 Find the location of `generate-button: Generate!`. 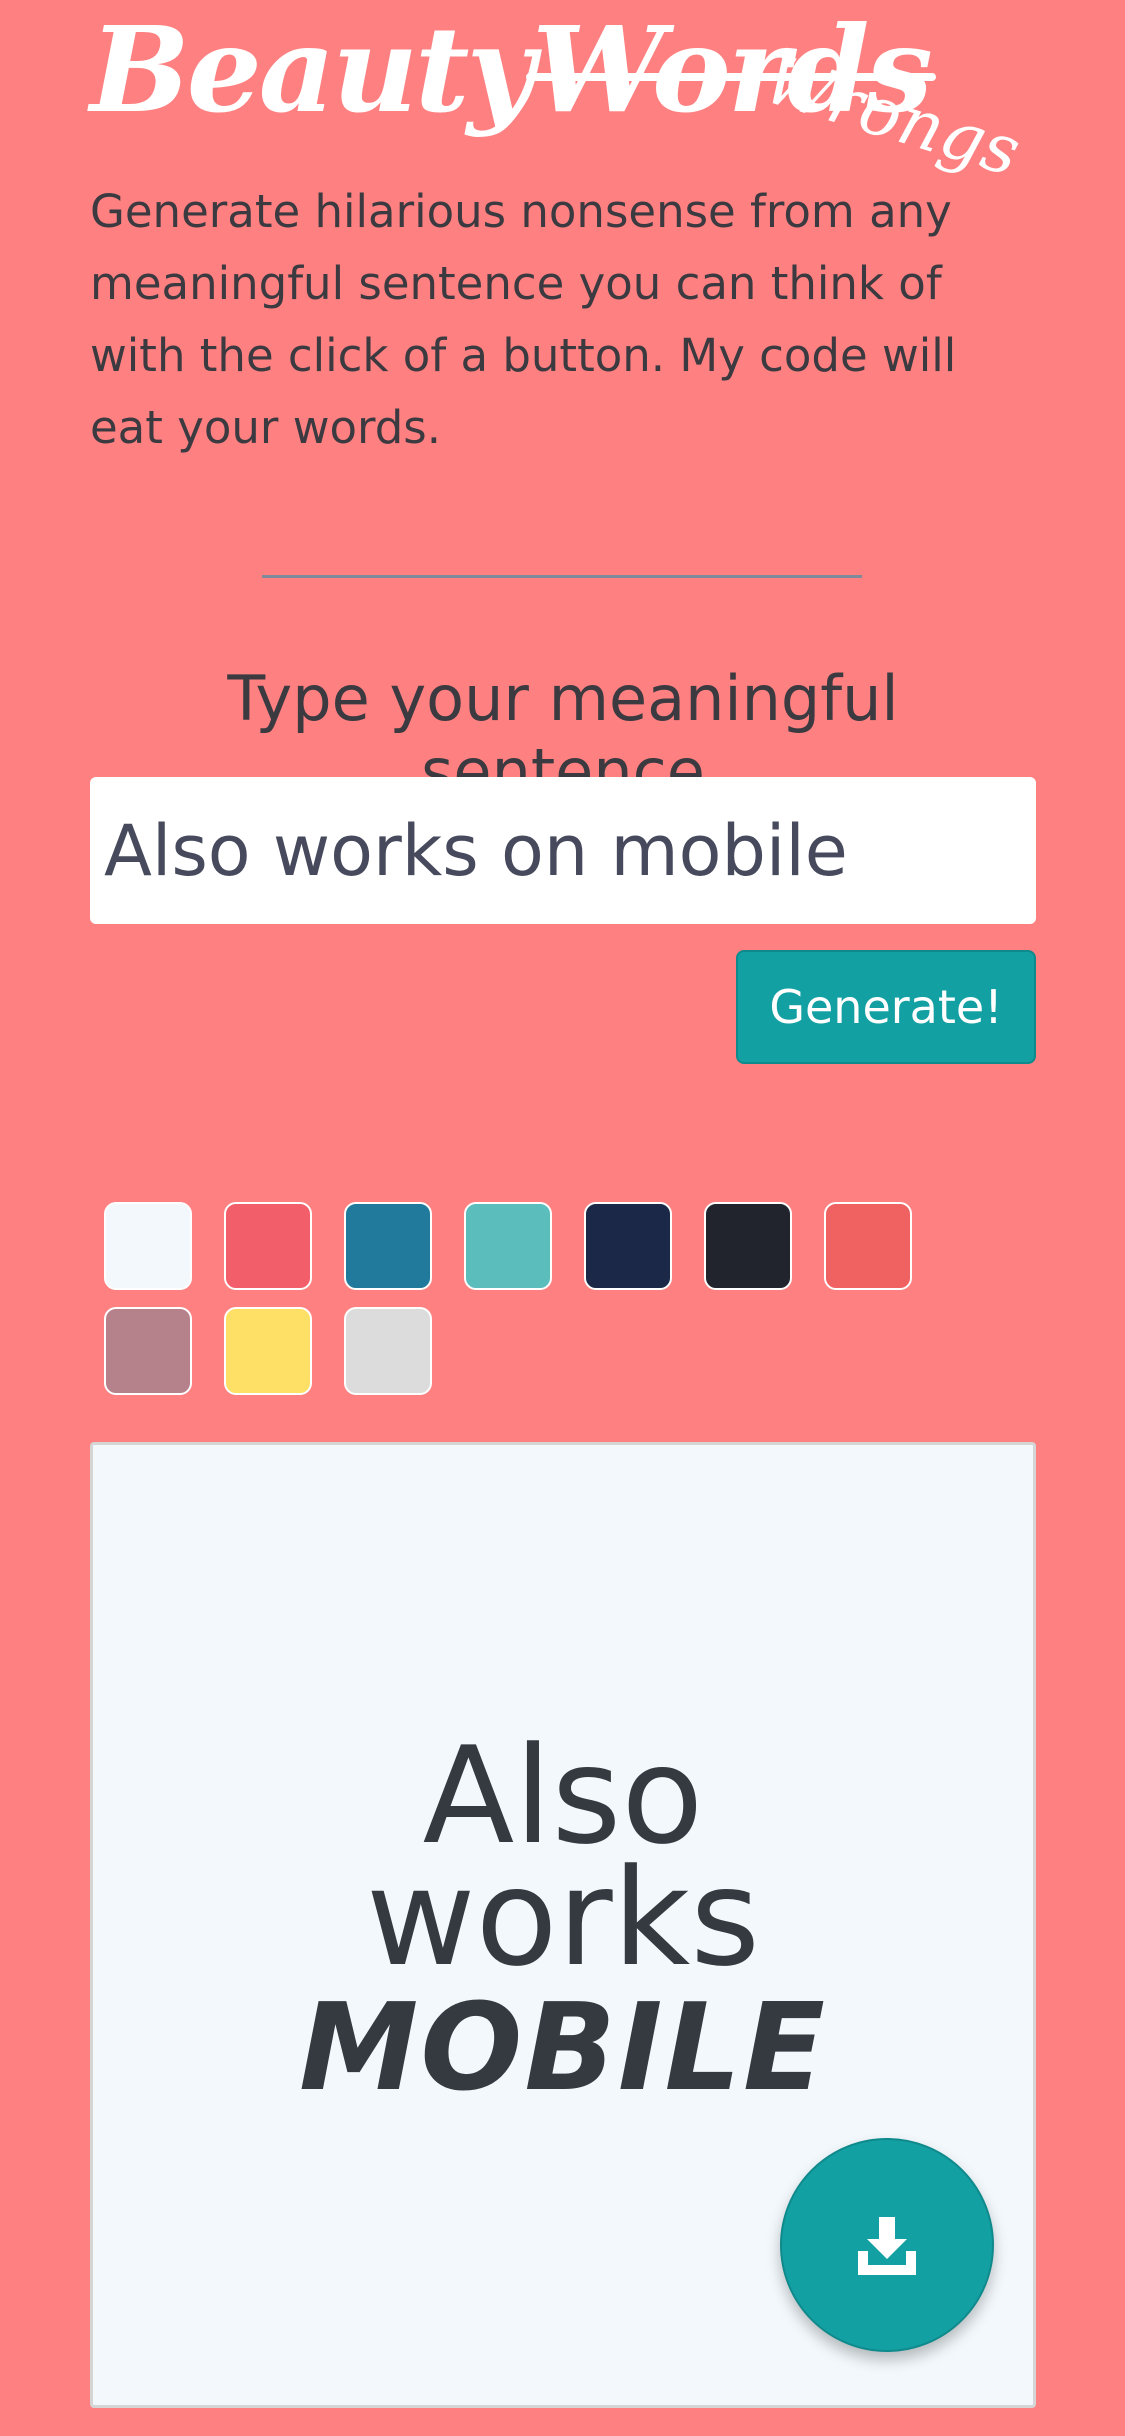

generate-button: Generate! is located at coordinates (886, 1007).